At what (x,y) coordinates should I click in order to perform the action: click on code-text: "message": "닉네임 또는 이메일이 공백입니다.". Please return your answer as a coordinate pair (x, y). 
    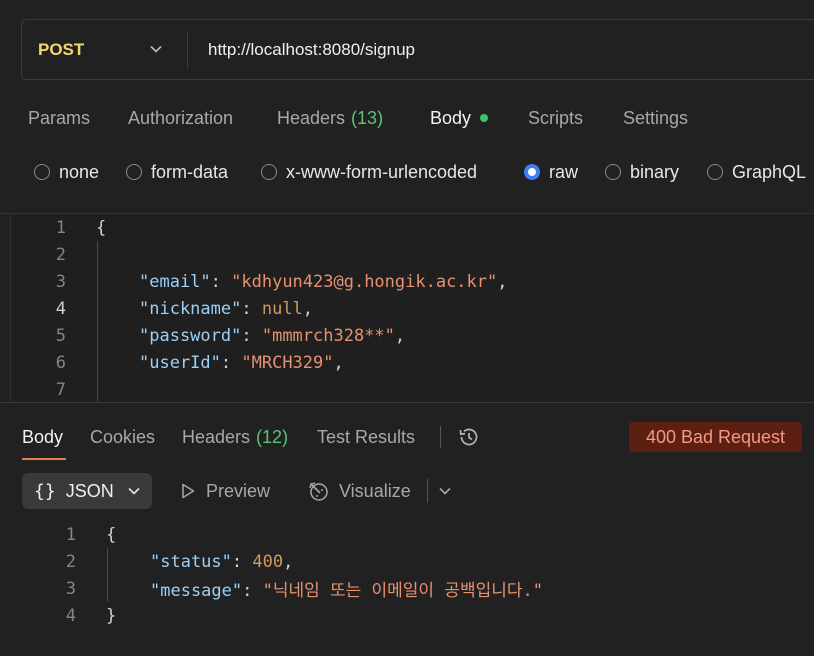
    Looking at the image, I should click on (346, 591).